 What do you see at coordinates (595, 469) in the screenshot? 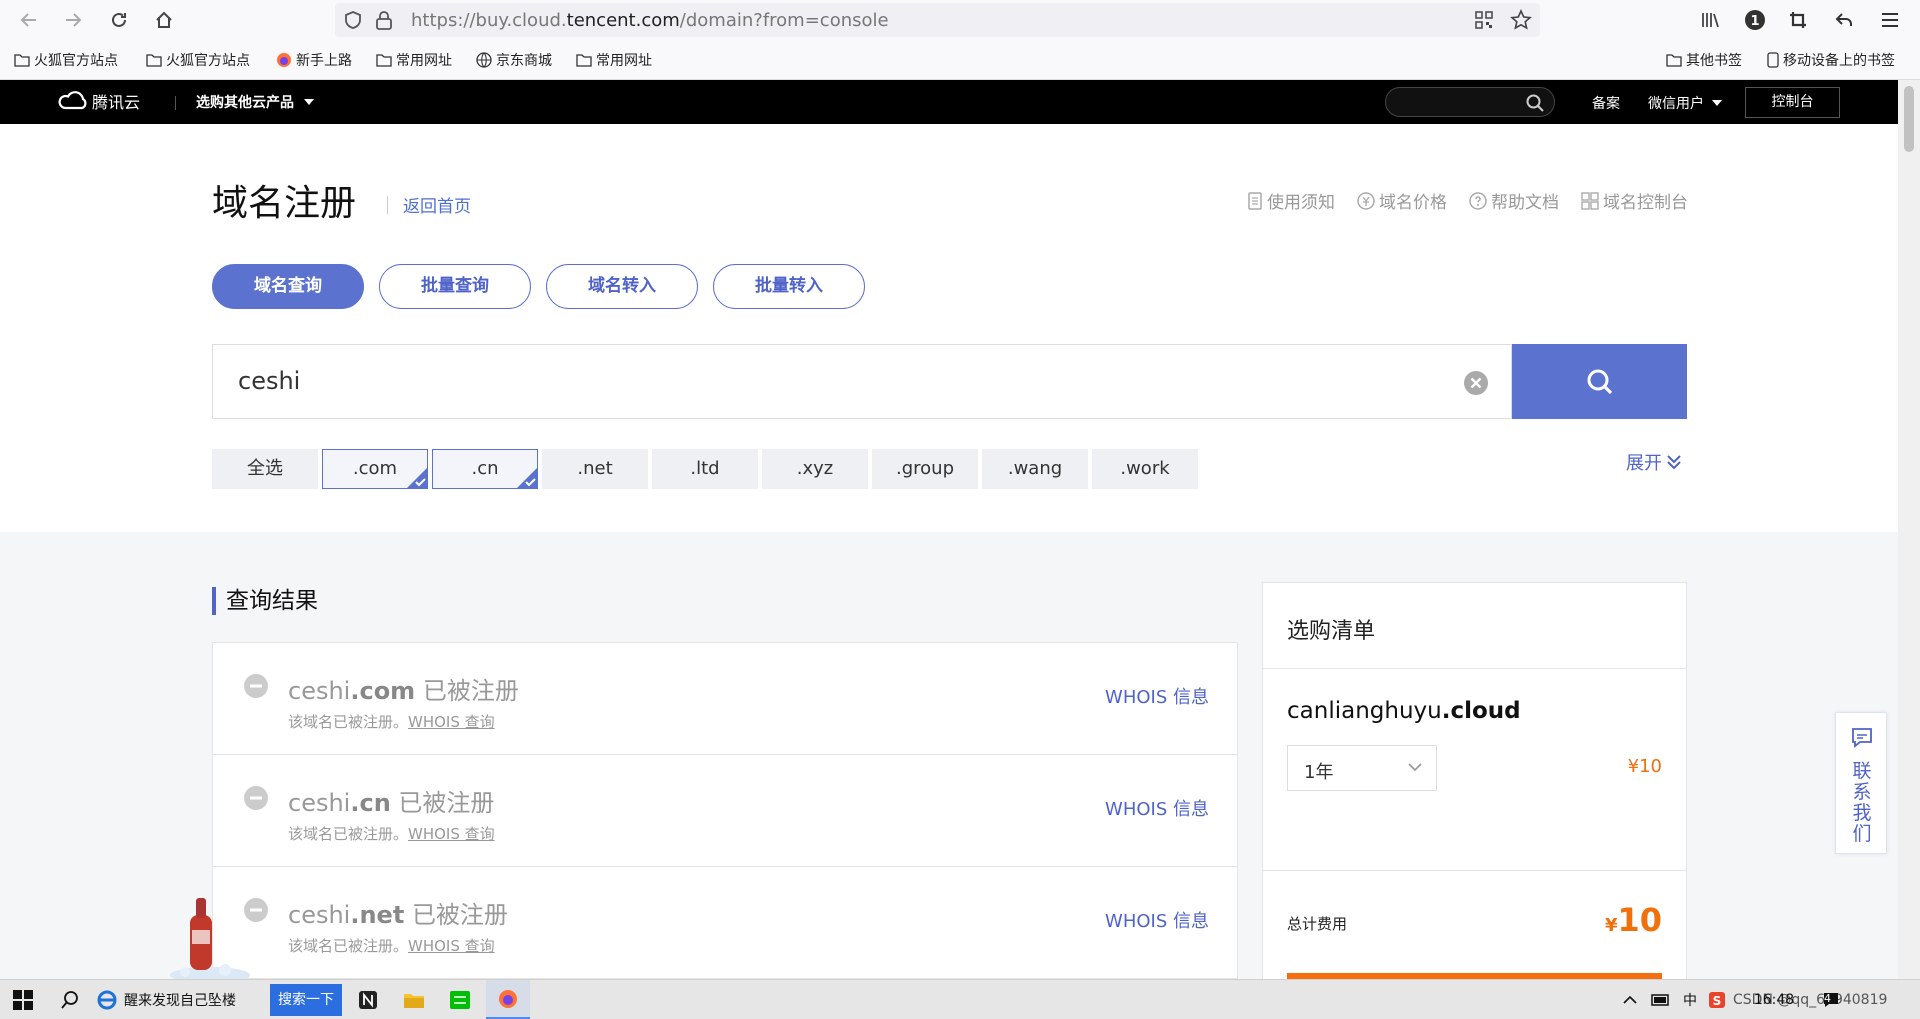
I see `suffix-chip-net: .net` at bounding box center [595, 469].